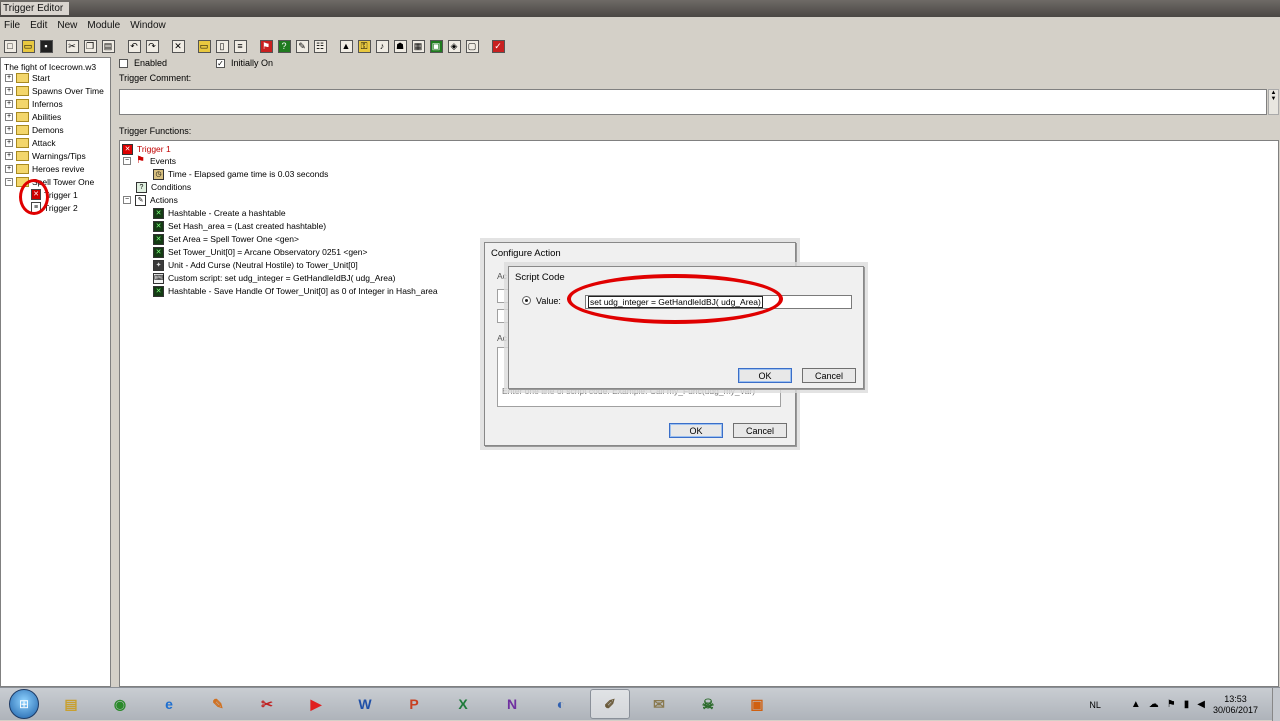  What do you see at coordinates (266, 46) in the screenshot?
I see `new-event-icon: ⚑` at bounding box center [266, 46].